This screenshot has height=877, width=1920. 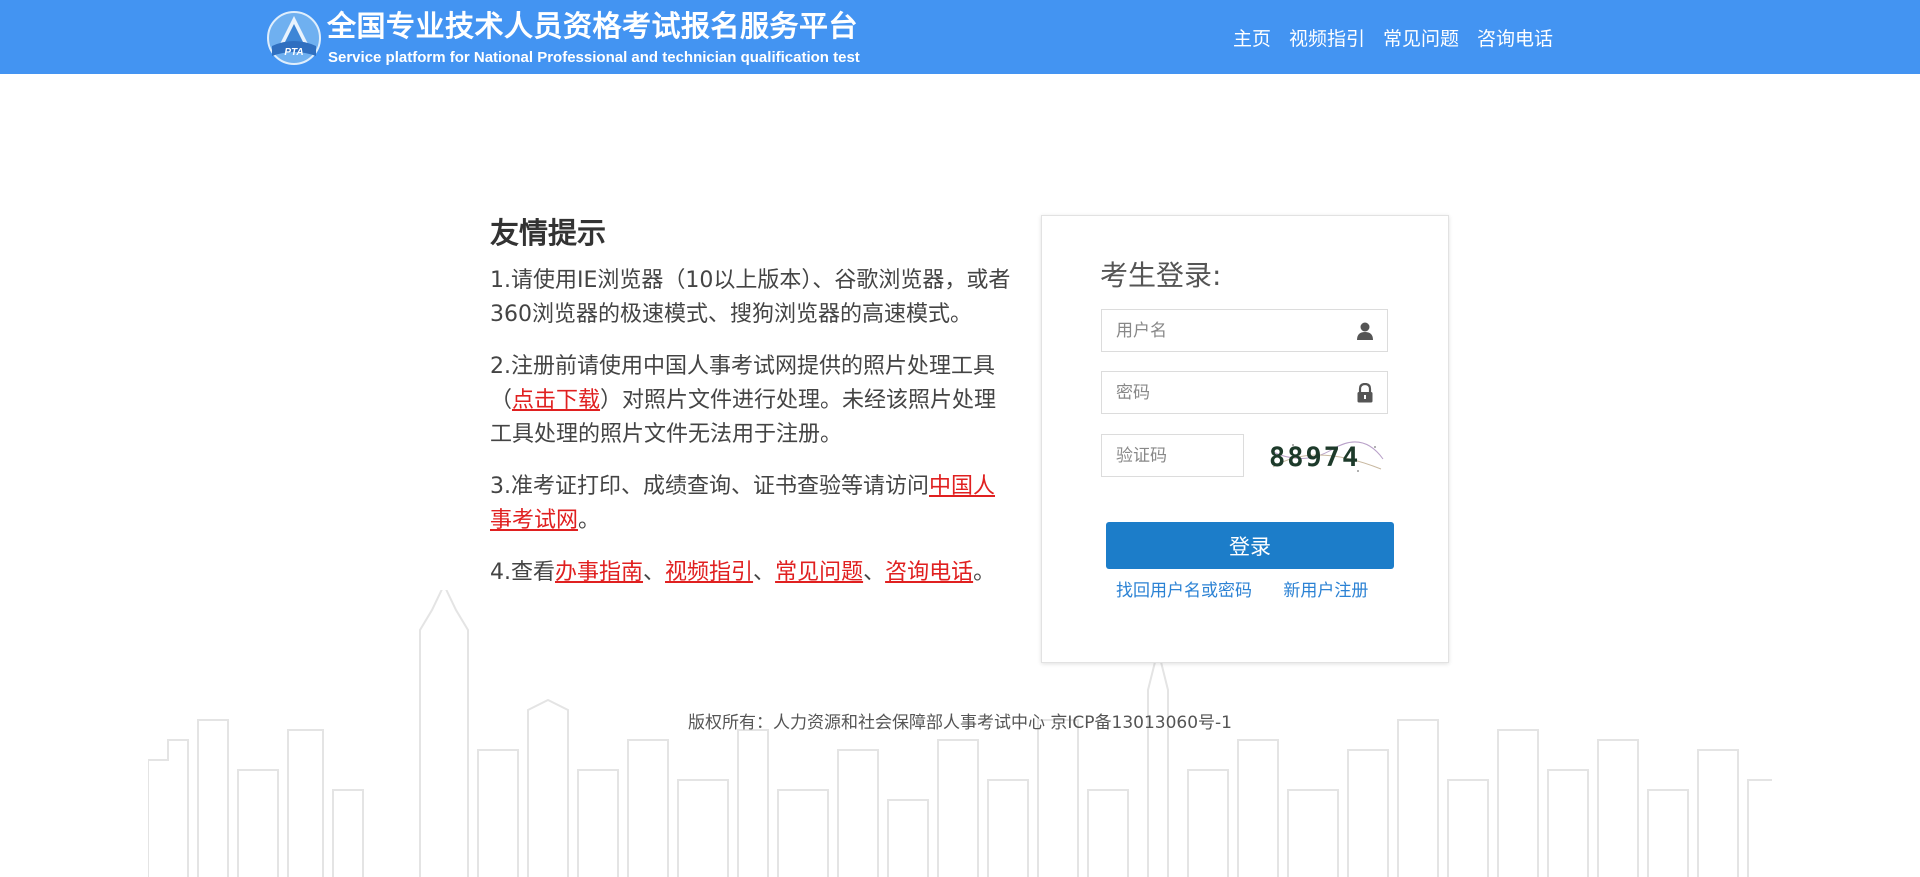 I want to click on captcha-image: 88974, so click(x=1326, y=457).